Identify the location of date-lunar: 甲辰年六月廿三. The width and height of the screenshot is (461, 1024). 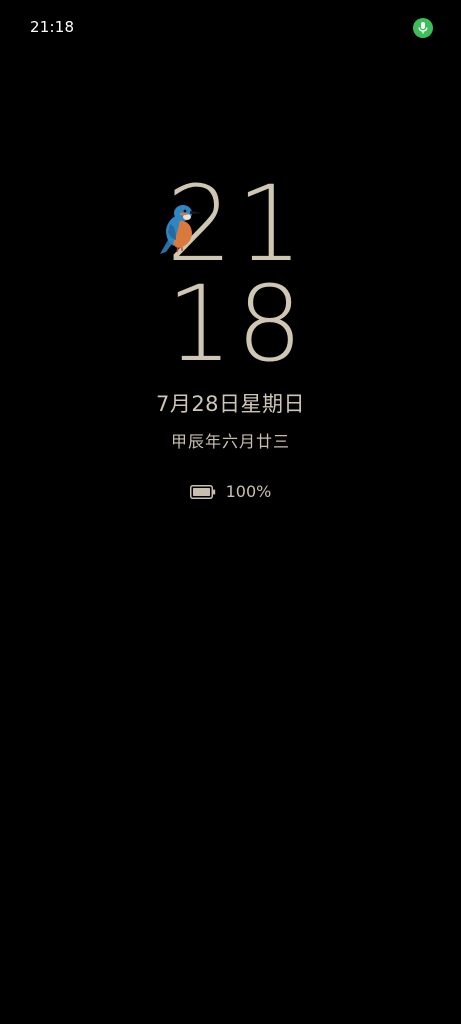
(230, 441).